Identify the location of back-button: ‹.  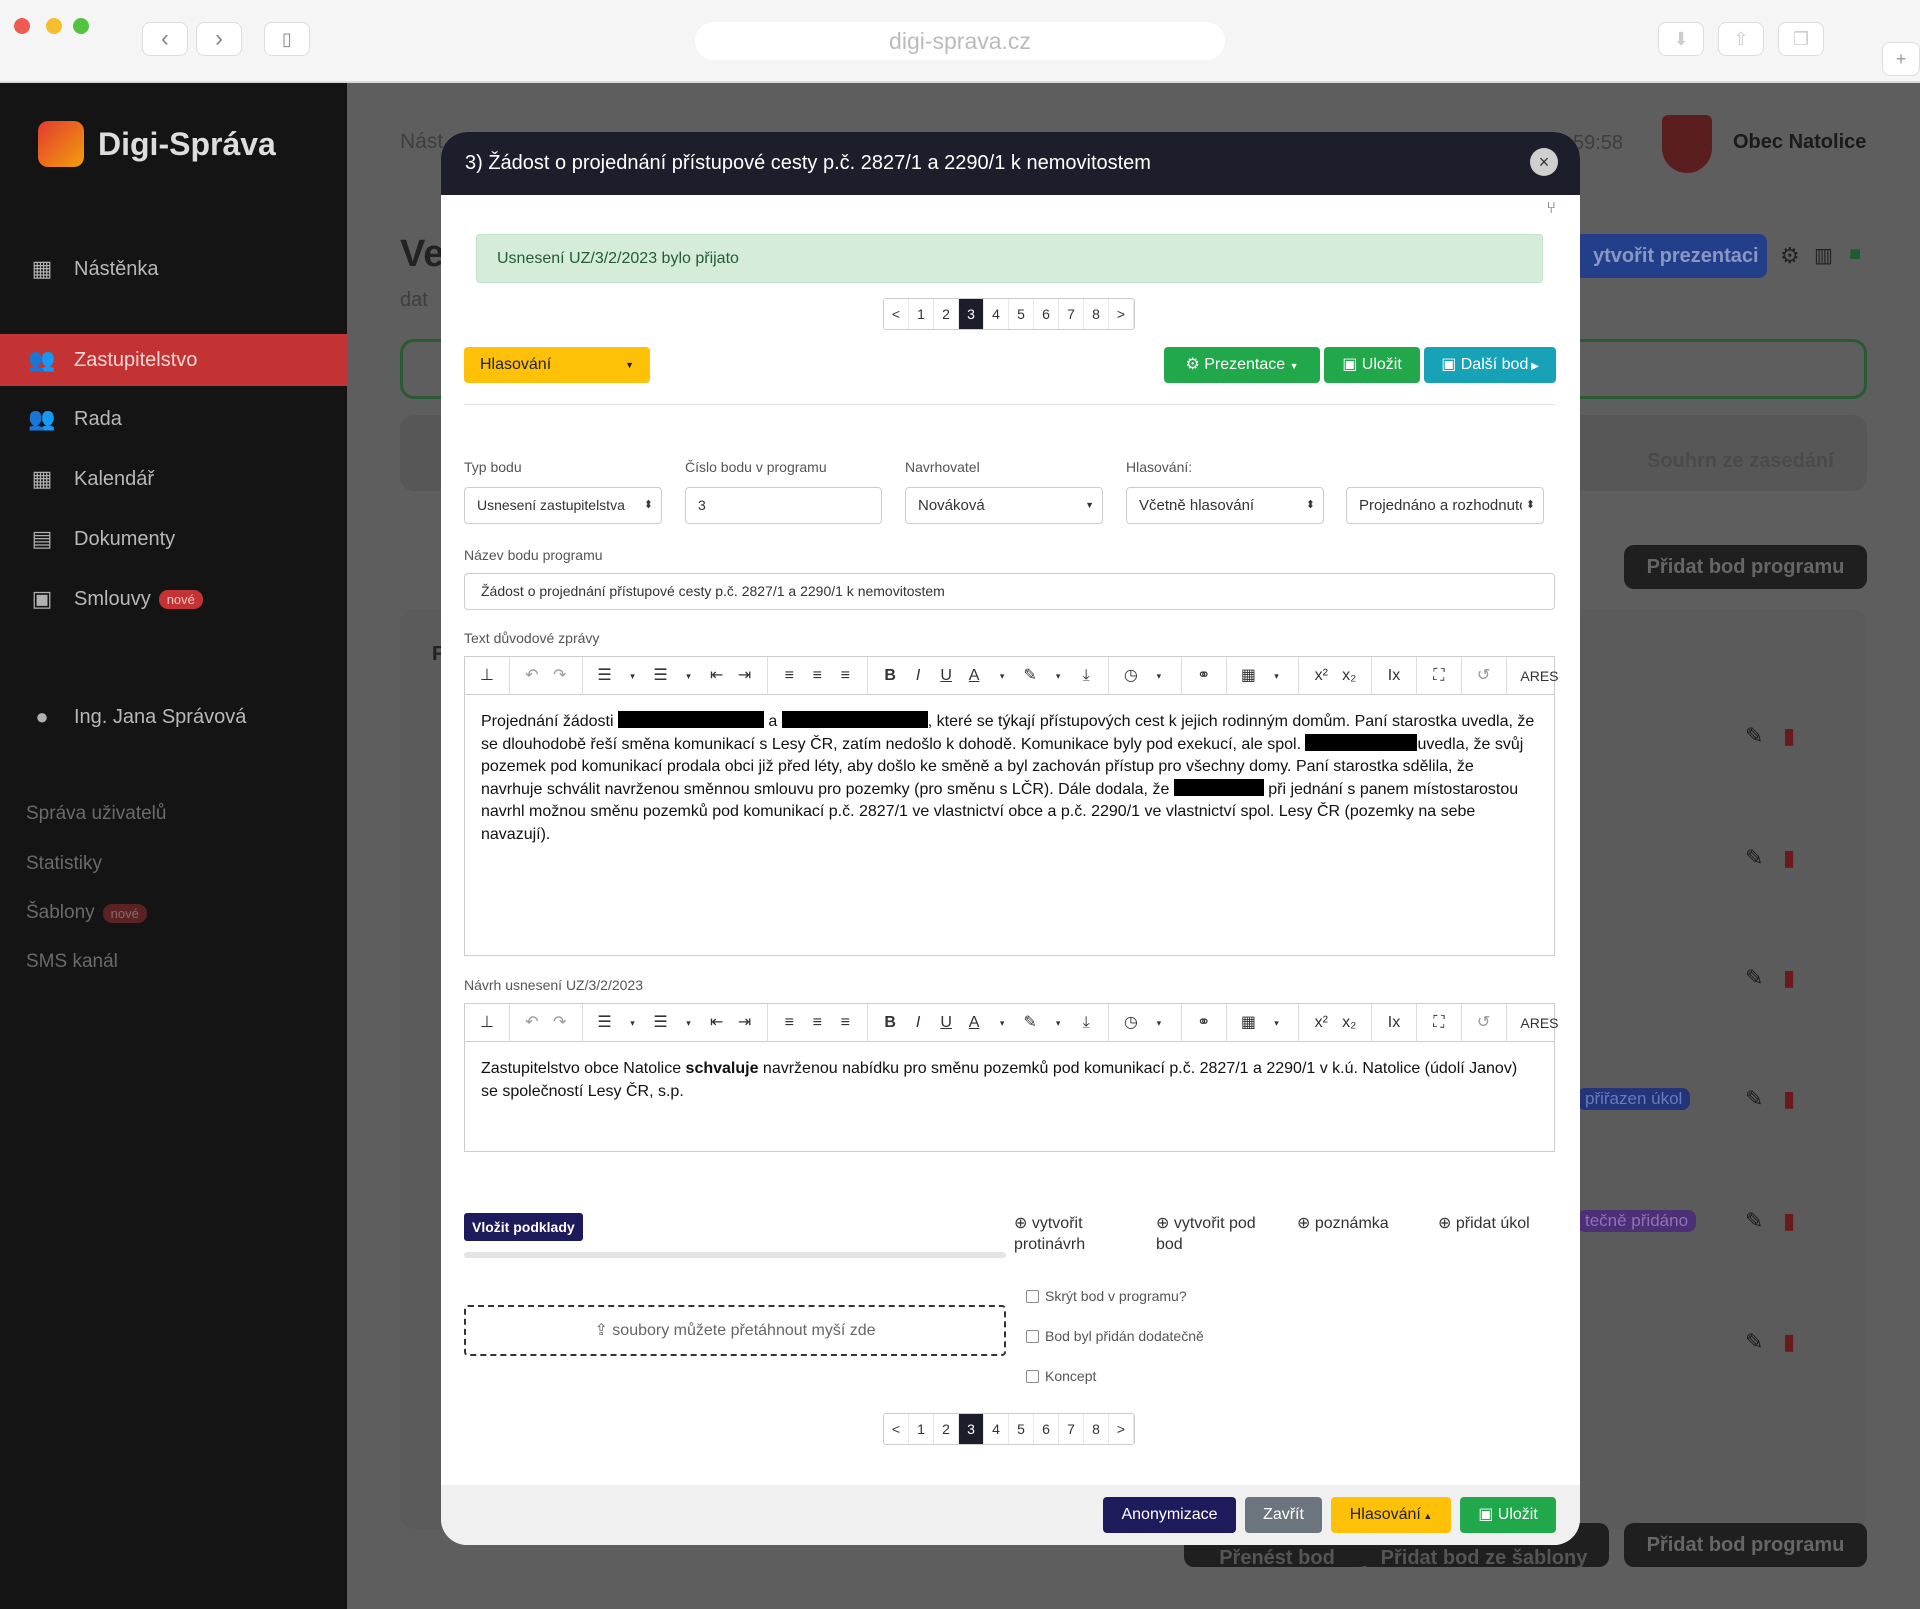
(165, 39).